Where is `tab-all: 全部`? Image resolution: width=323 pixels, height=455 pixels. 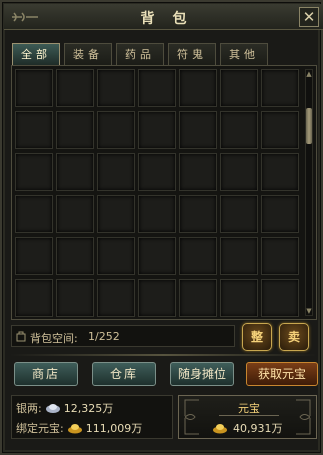 tab-all: 全部 is located at coordinates (36, 54).